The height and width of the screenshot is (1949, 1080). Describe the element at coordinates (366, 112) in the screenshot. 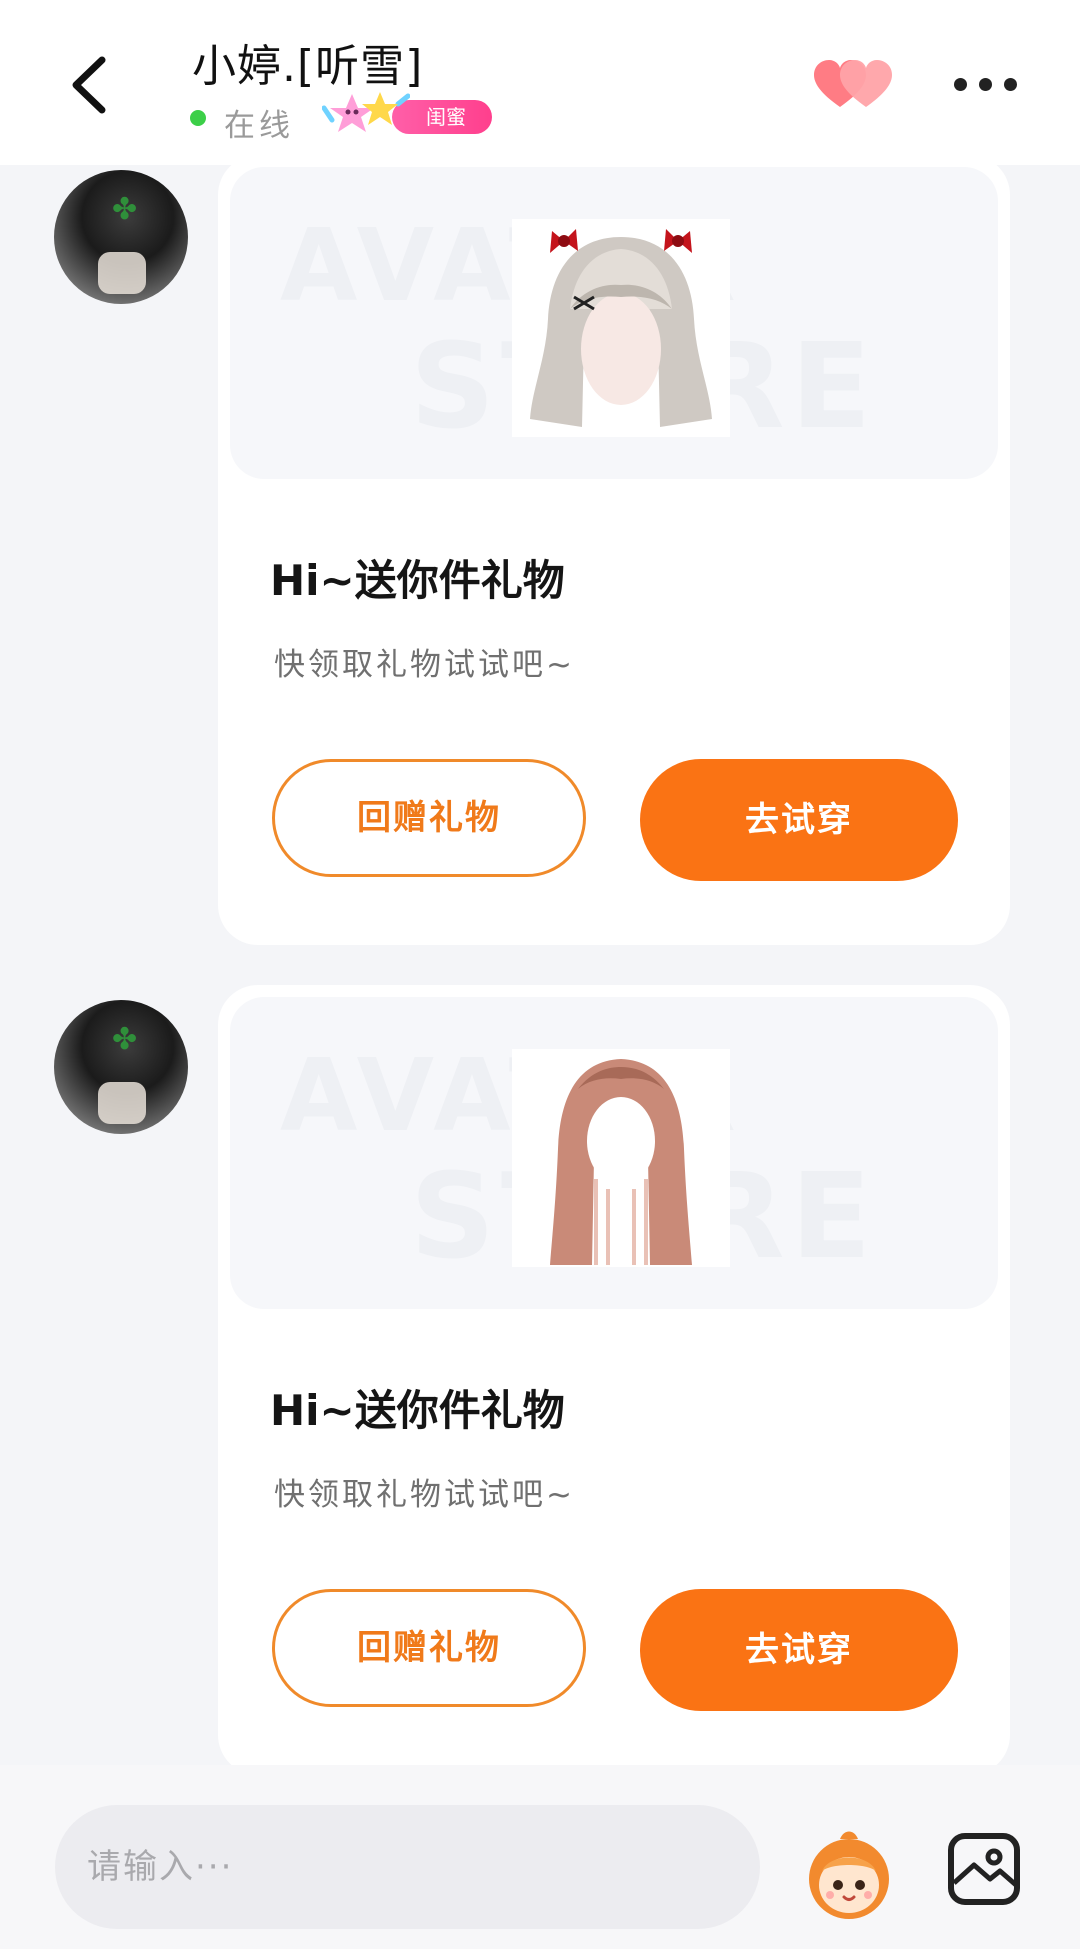

I see `star-badge-icon` at that location.